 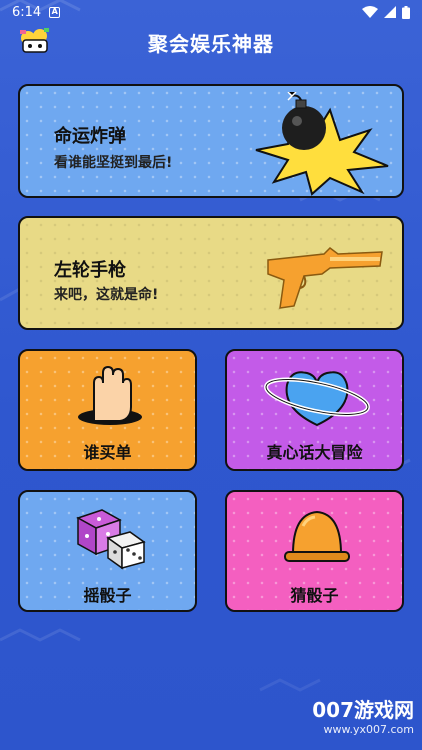 What do you see at coordinates (113, 163) in the screenshot?
I see `fate-bomb-subtitle: 看谁能坚挺到最后!` at bounding box center [113, 163].